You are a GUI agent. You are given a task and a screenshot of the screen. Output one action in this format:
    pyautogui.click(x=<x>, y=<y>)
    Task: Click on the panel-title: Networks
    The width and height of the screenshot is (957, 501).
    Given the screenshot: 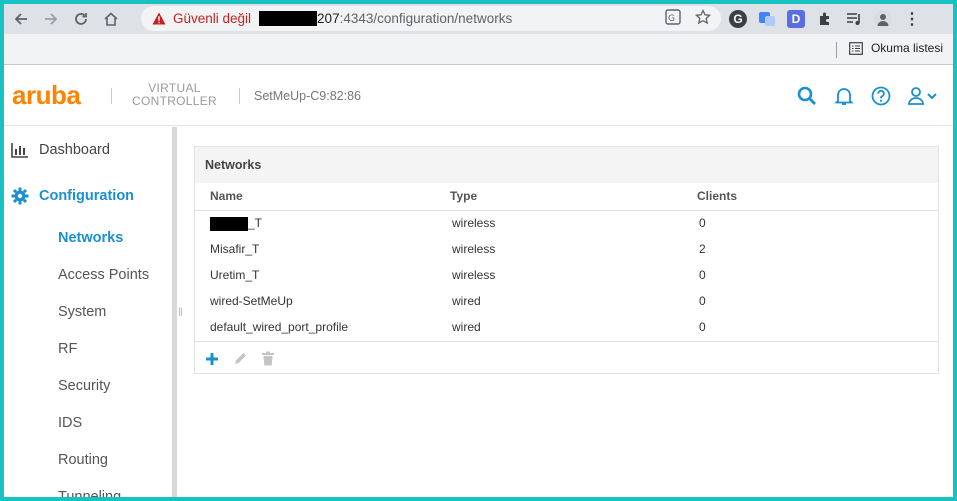 What is the action you would take?
    pyautogui.click(x=566, y=165)
    